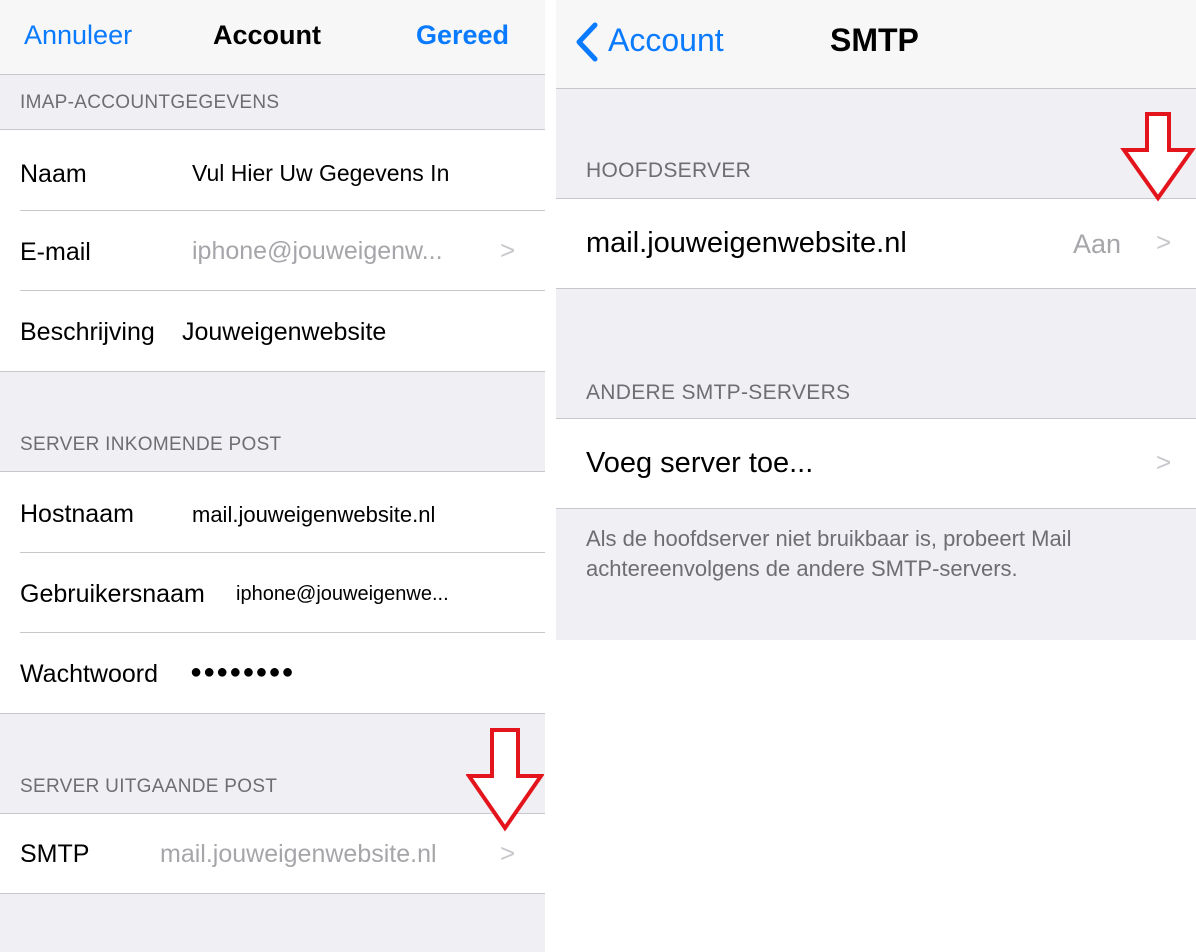 This screenshot has height=952, width=1196. Describe the element at coordinates (462, 35) in the screenshot. I see `done-button: Gereed` at that location.